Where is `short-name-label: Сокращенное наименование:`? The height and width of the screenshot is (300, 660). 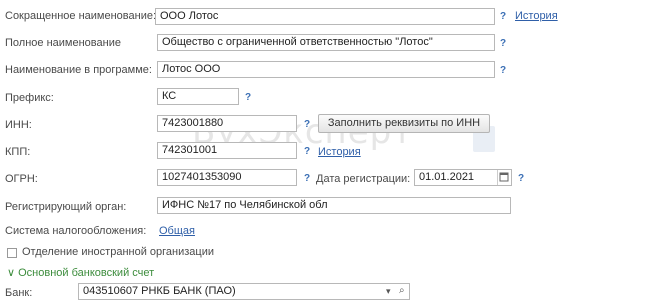
short-name-label: Сокращенное наименование: is located at coordinates (81, 16).